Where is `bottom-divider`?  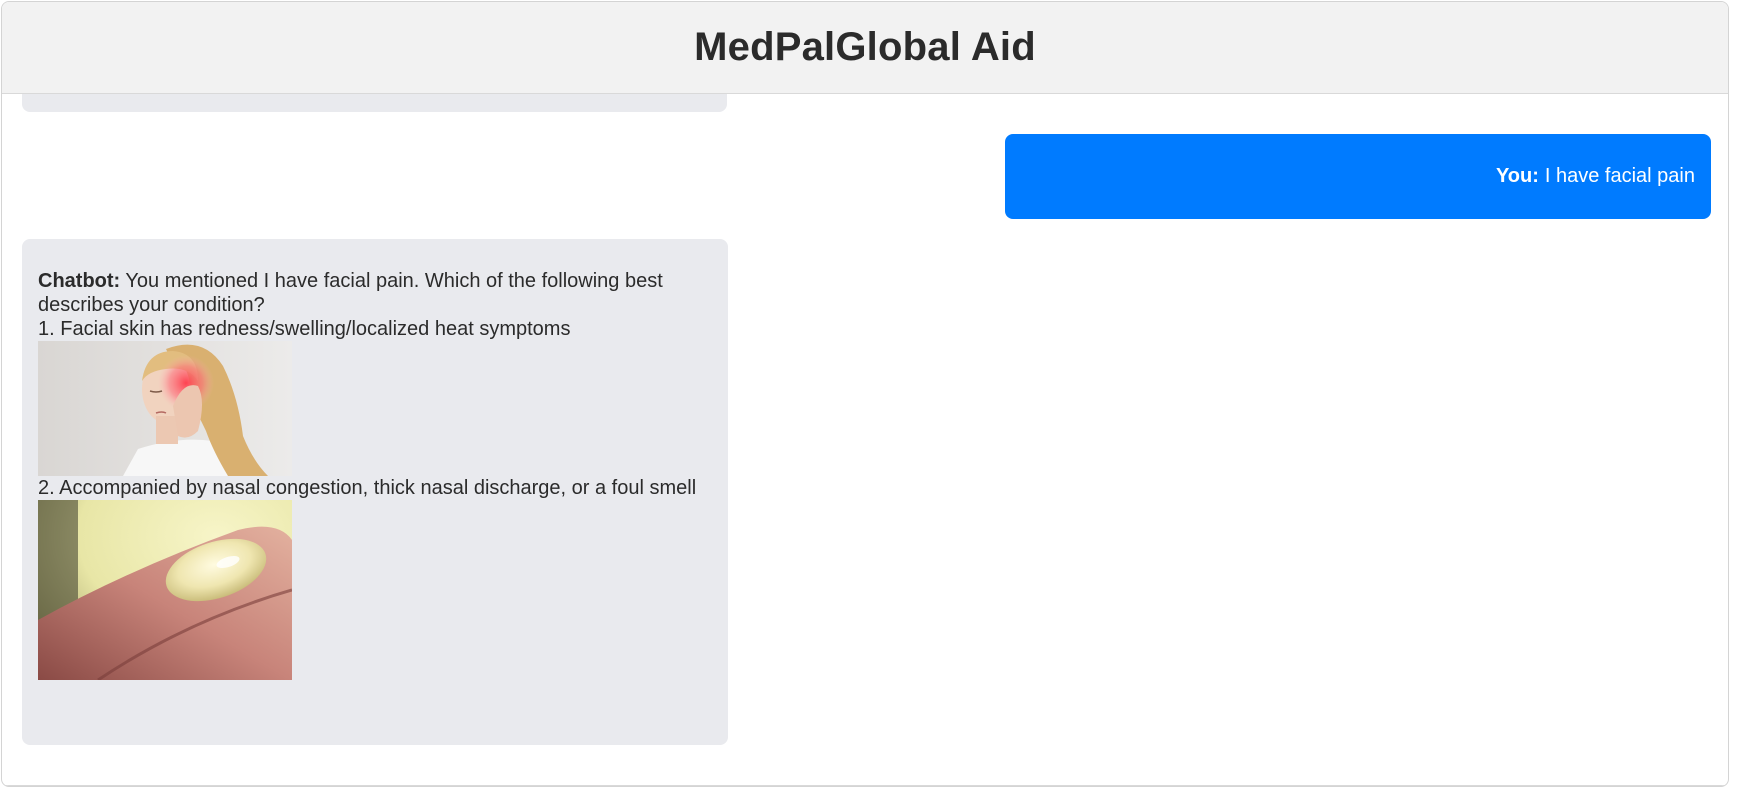
bottom-divider is located at coordinates (865, 785).